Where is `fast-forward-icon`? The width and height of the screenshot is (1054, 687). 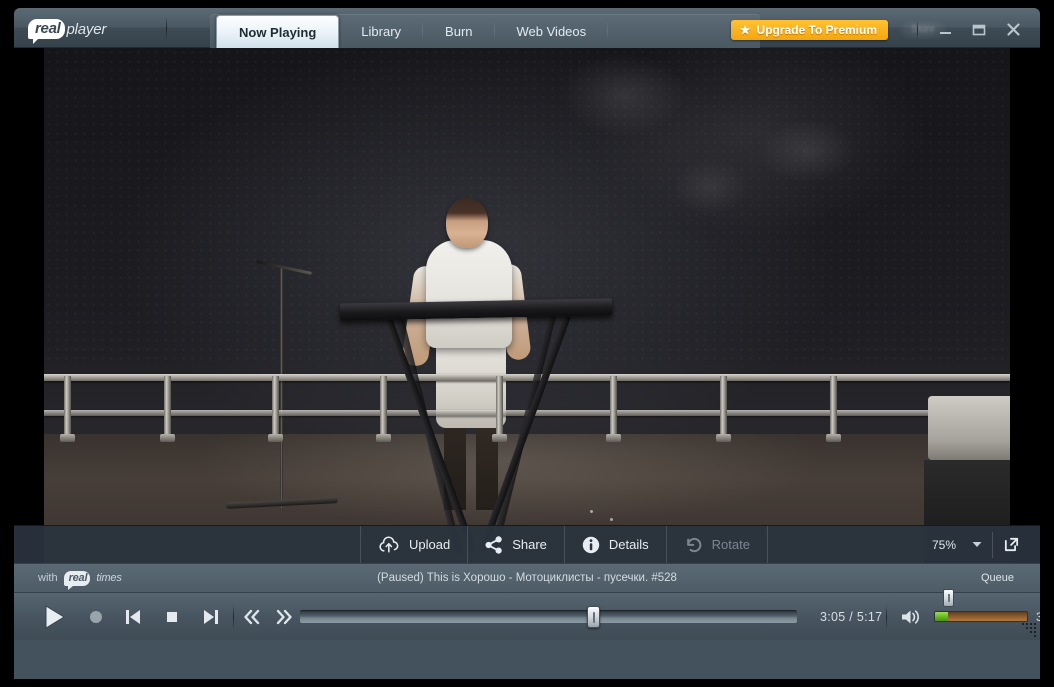 fast-forward-icon is located at coordinates (284, 617).